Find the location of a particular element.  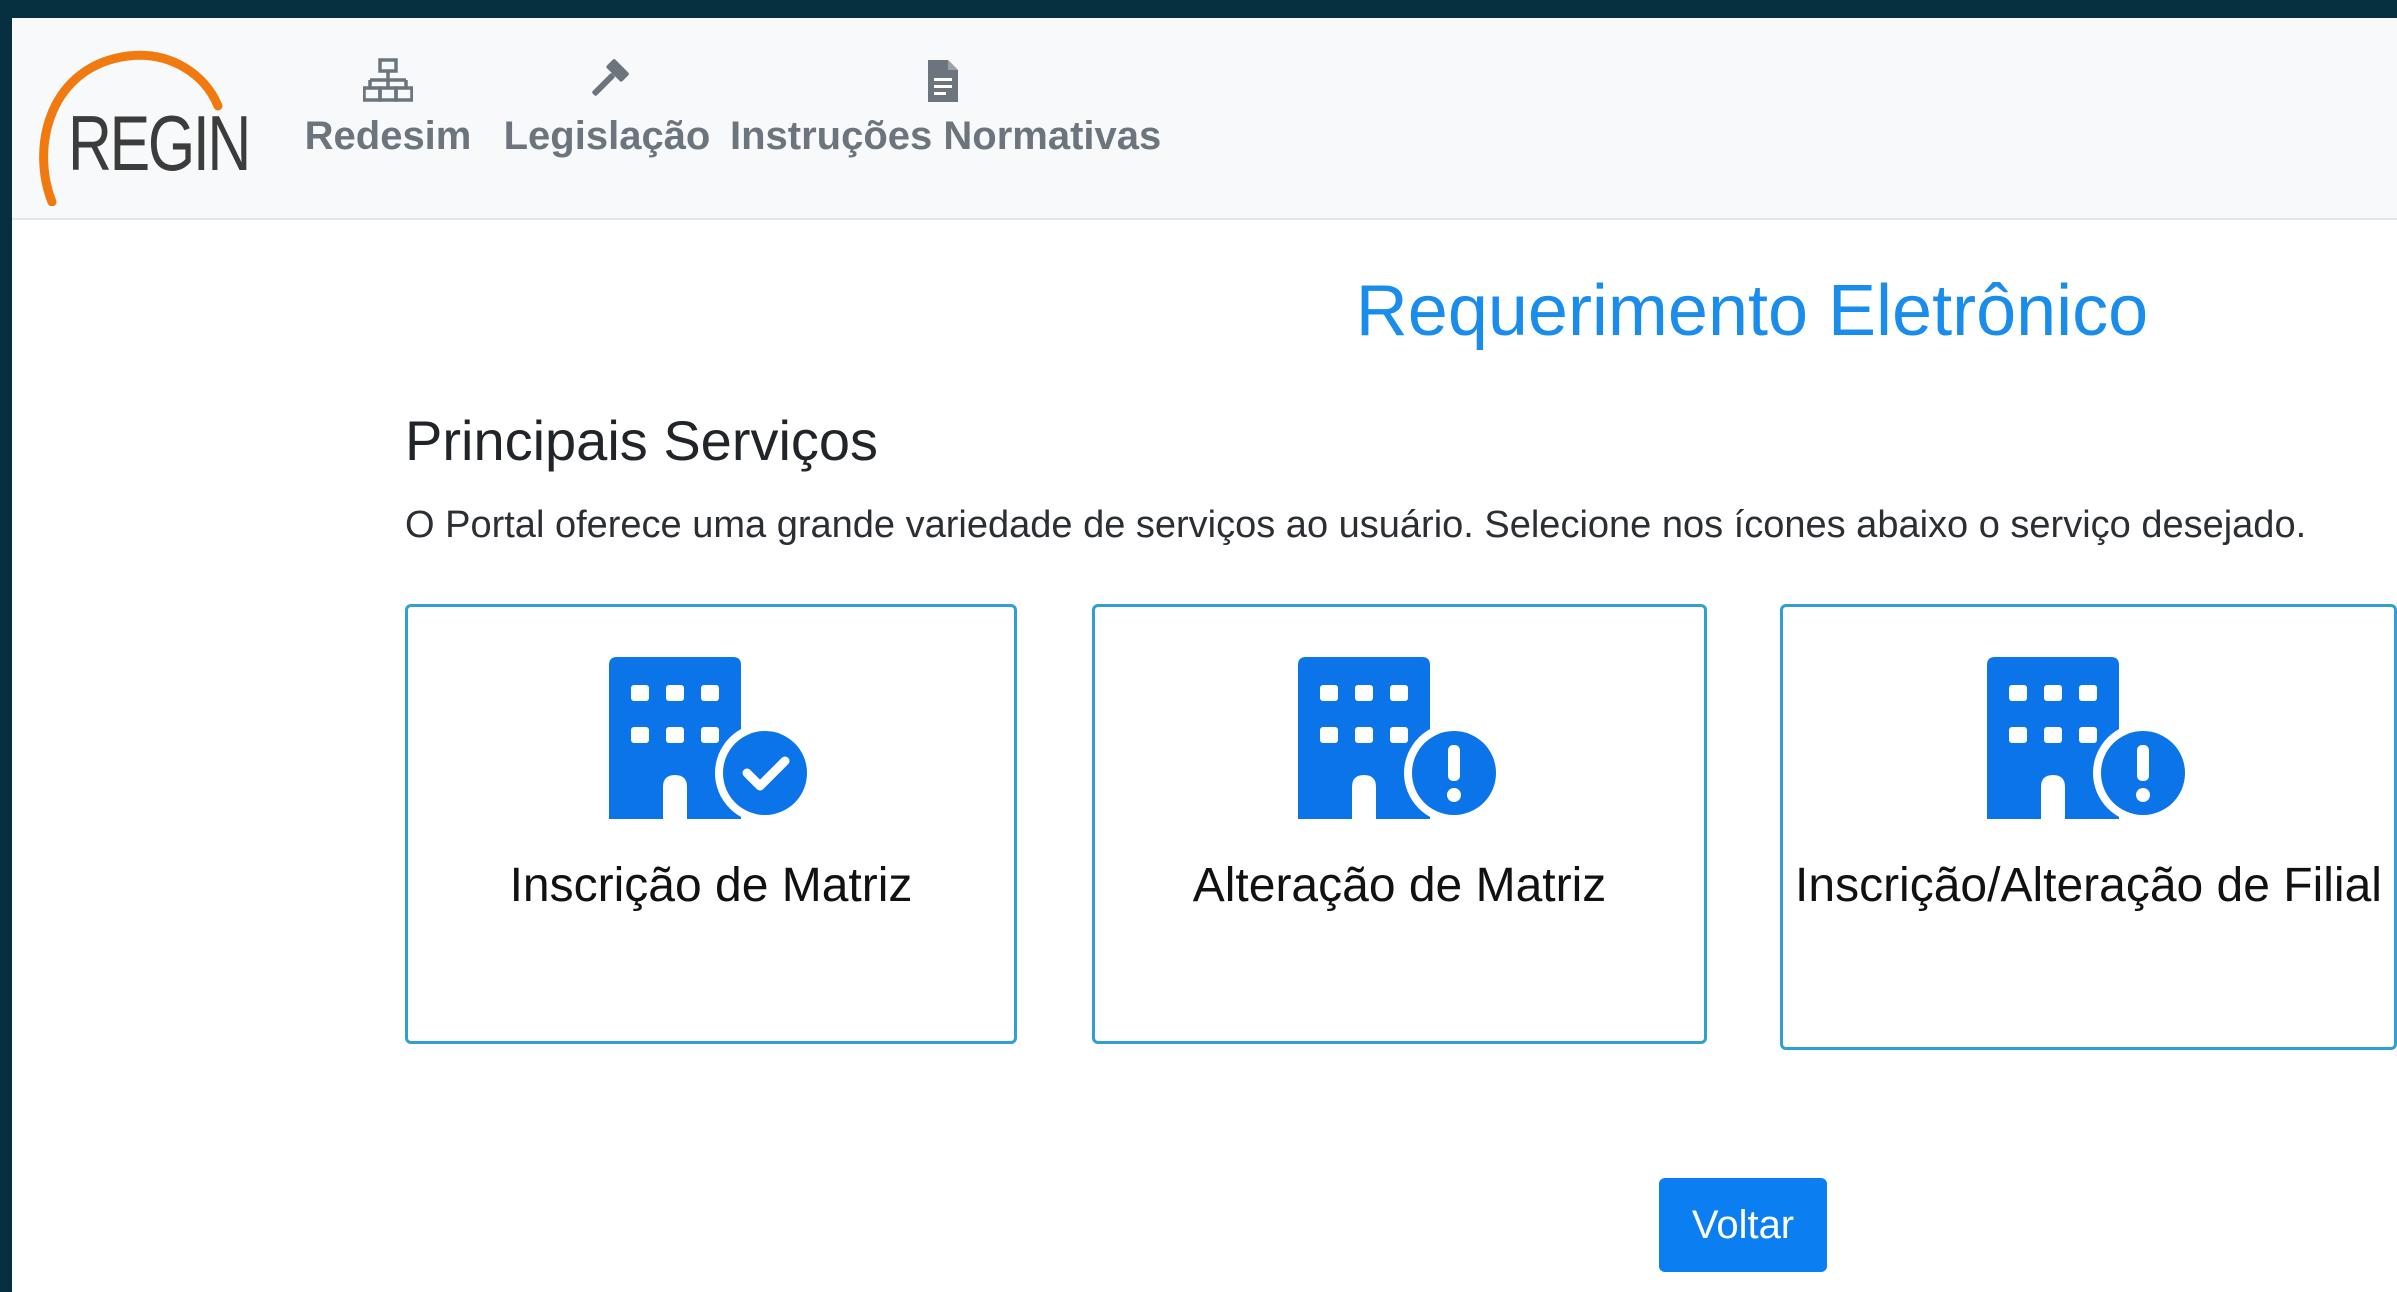

section-title: Principais Serviços is located at coordinates (642, 440).